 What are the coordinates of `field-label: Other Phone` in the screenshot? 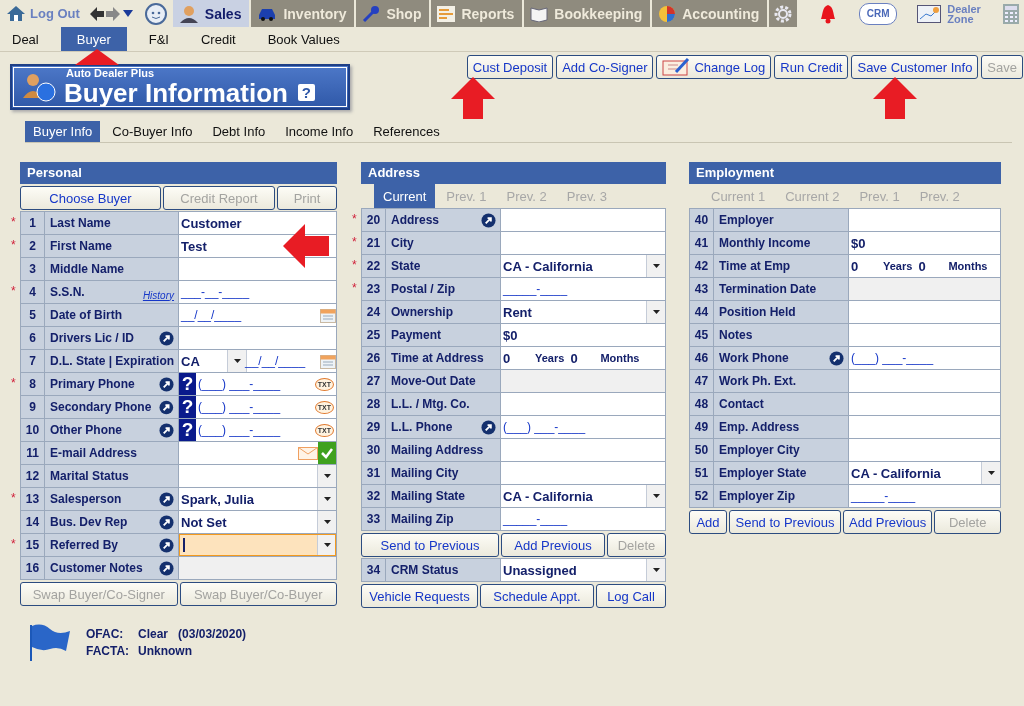 It's located at (86, 430).